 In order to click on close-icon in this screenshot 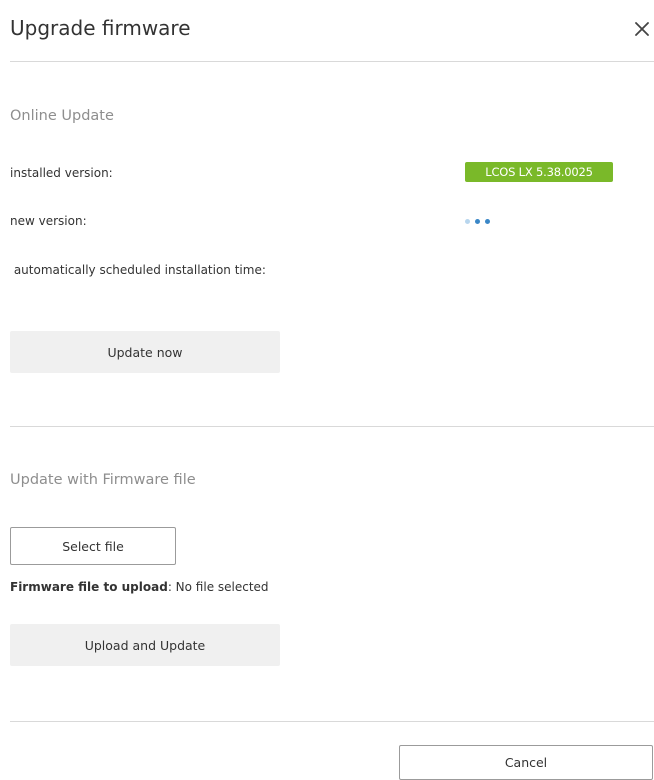, I will do `click(642, 29)`.